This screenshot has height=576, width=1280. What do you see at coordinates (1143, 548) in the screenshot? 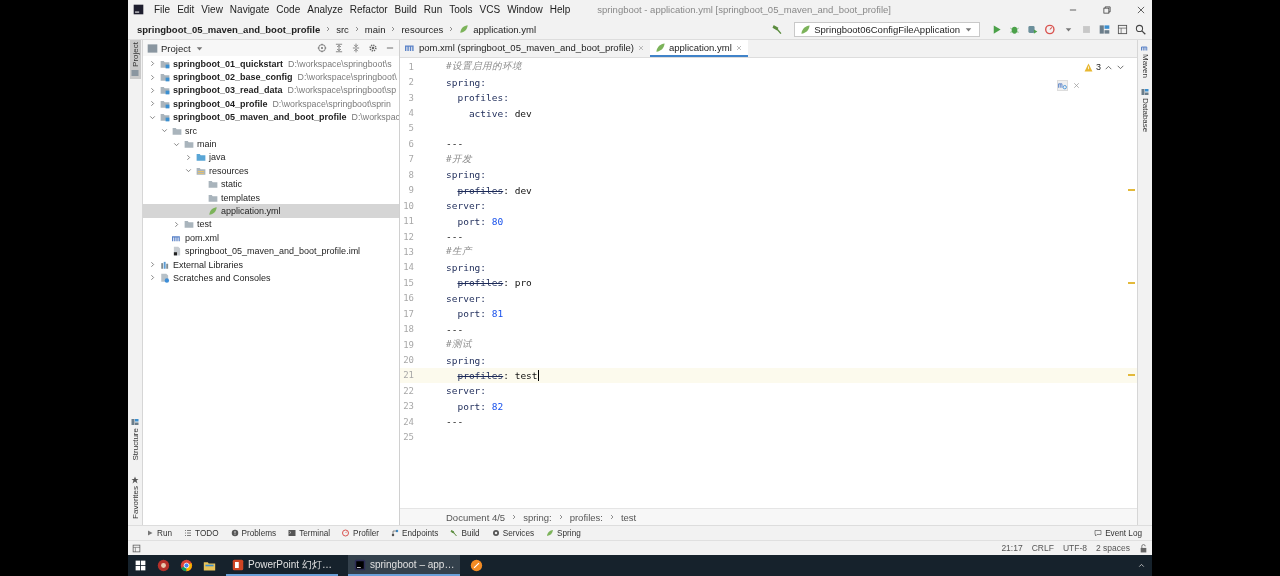
I see `lock-icon` at bounding box center [1143, 548].